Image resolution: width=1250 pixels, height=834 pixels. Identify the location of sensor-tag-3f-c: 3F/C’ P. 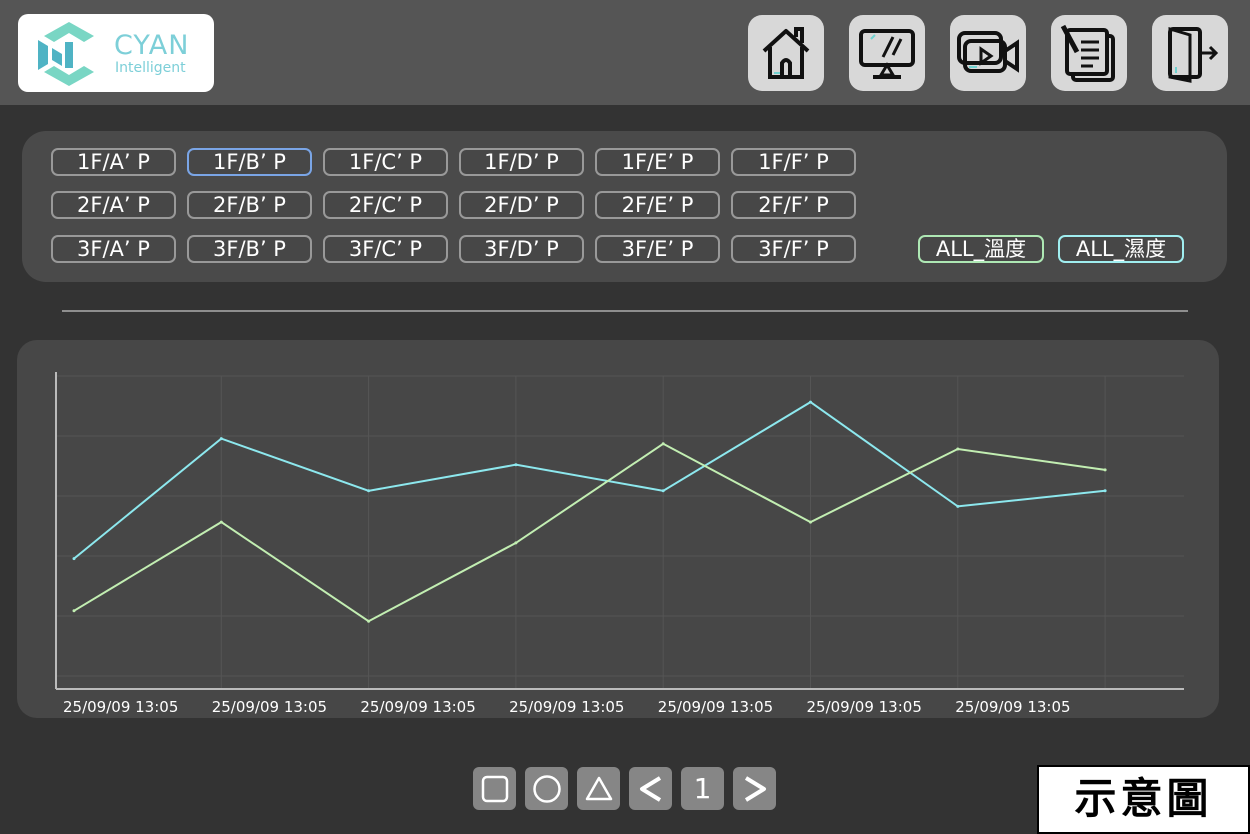
(385, 249).